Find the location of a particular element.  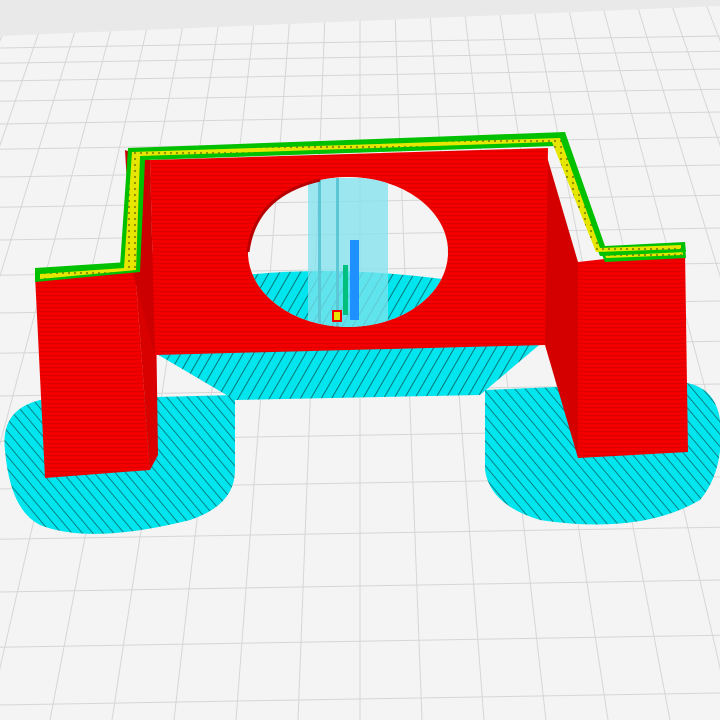

right-foot-front is located at coordinates (633, 354).